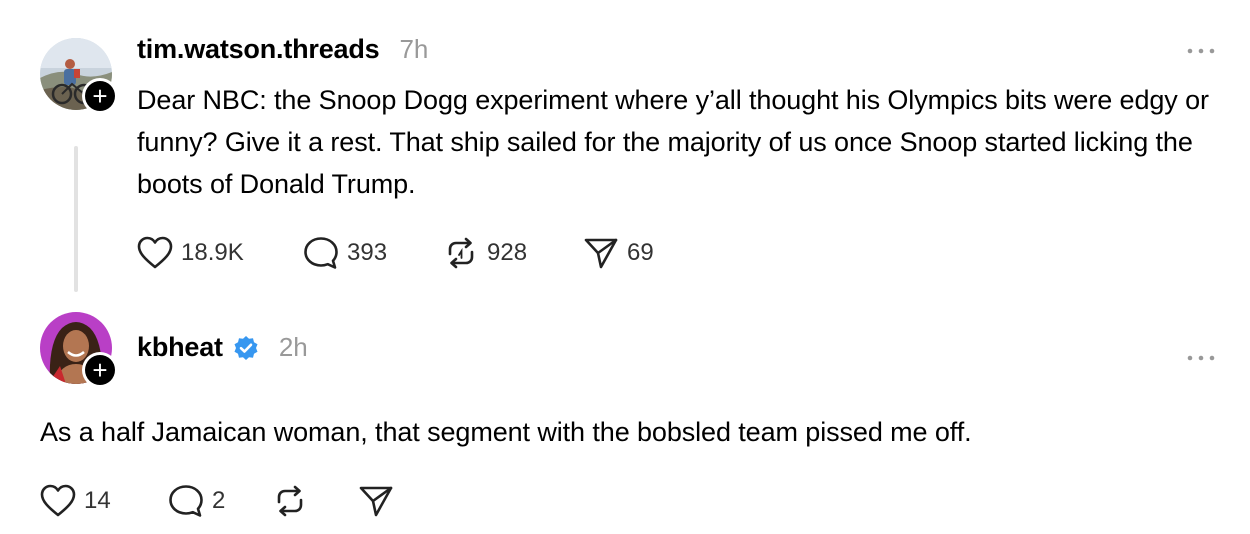  What do you see at coordinates (180, 347) in the screenshot?
I see `username: kbheat` at bounding box center [180, 347].